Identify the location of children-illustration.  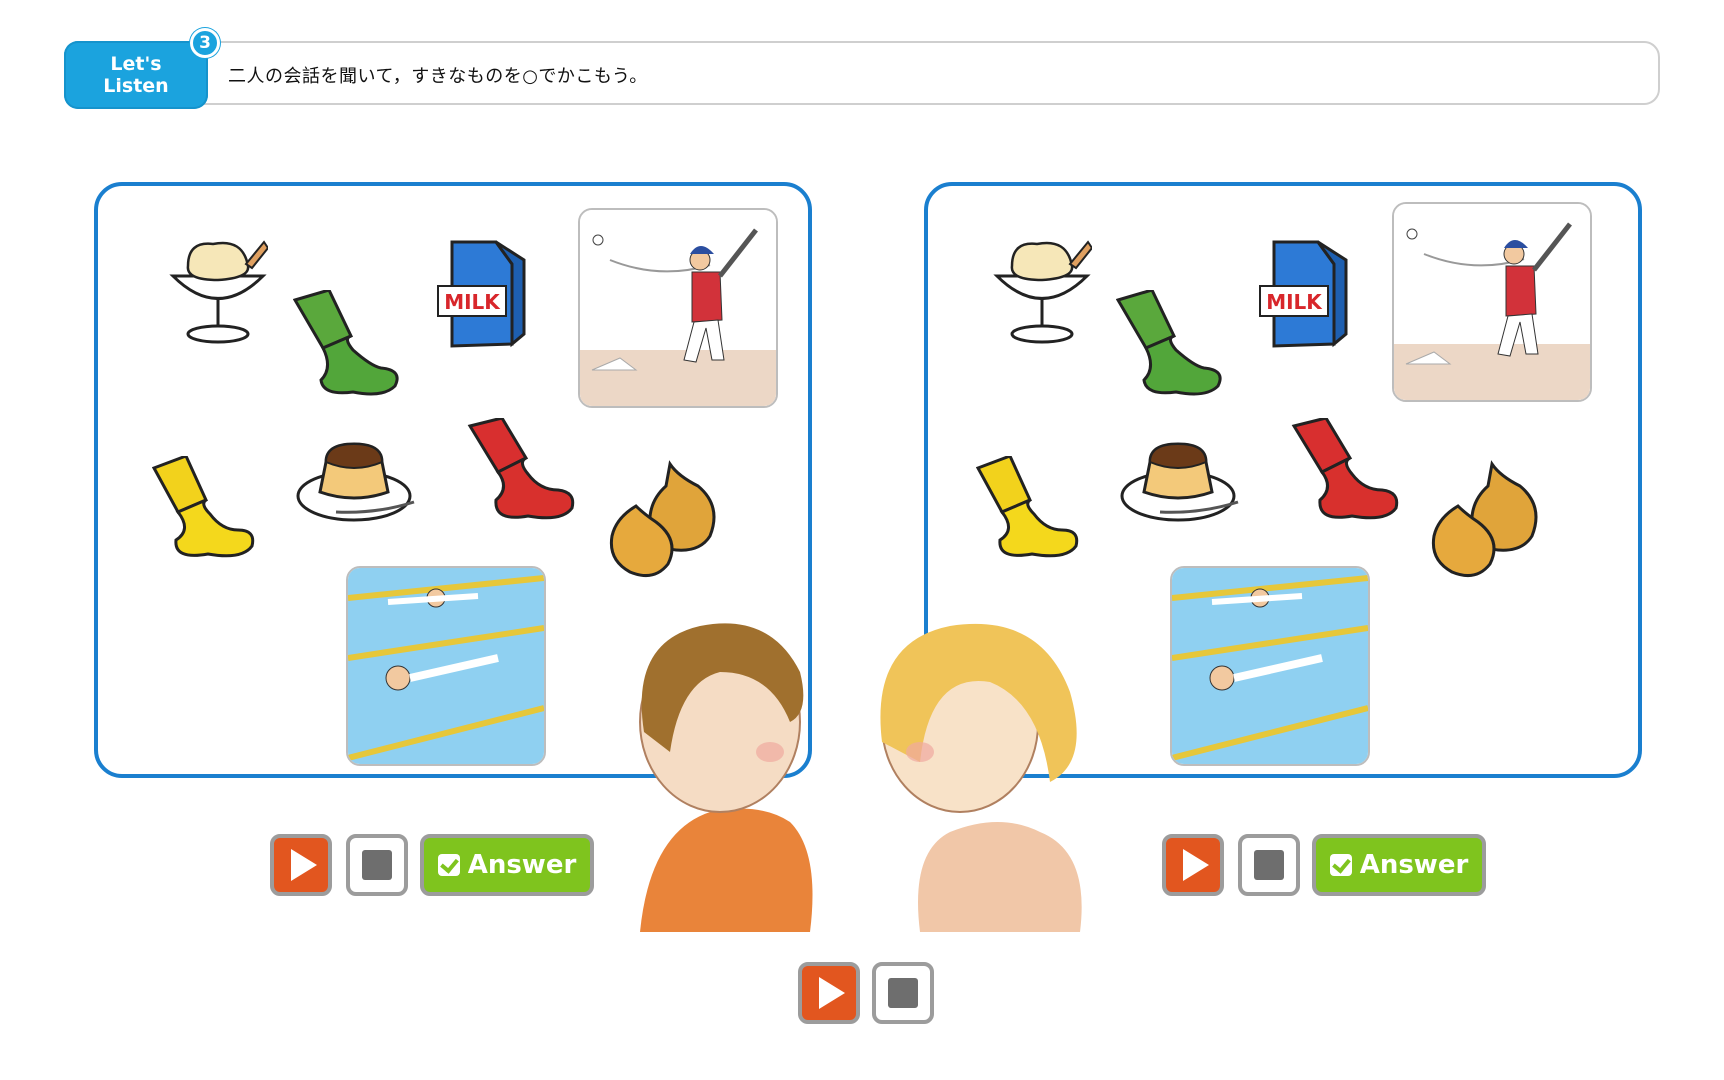
(860, 777).